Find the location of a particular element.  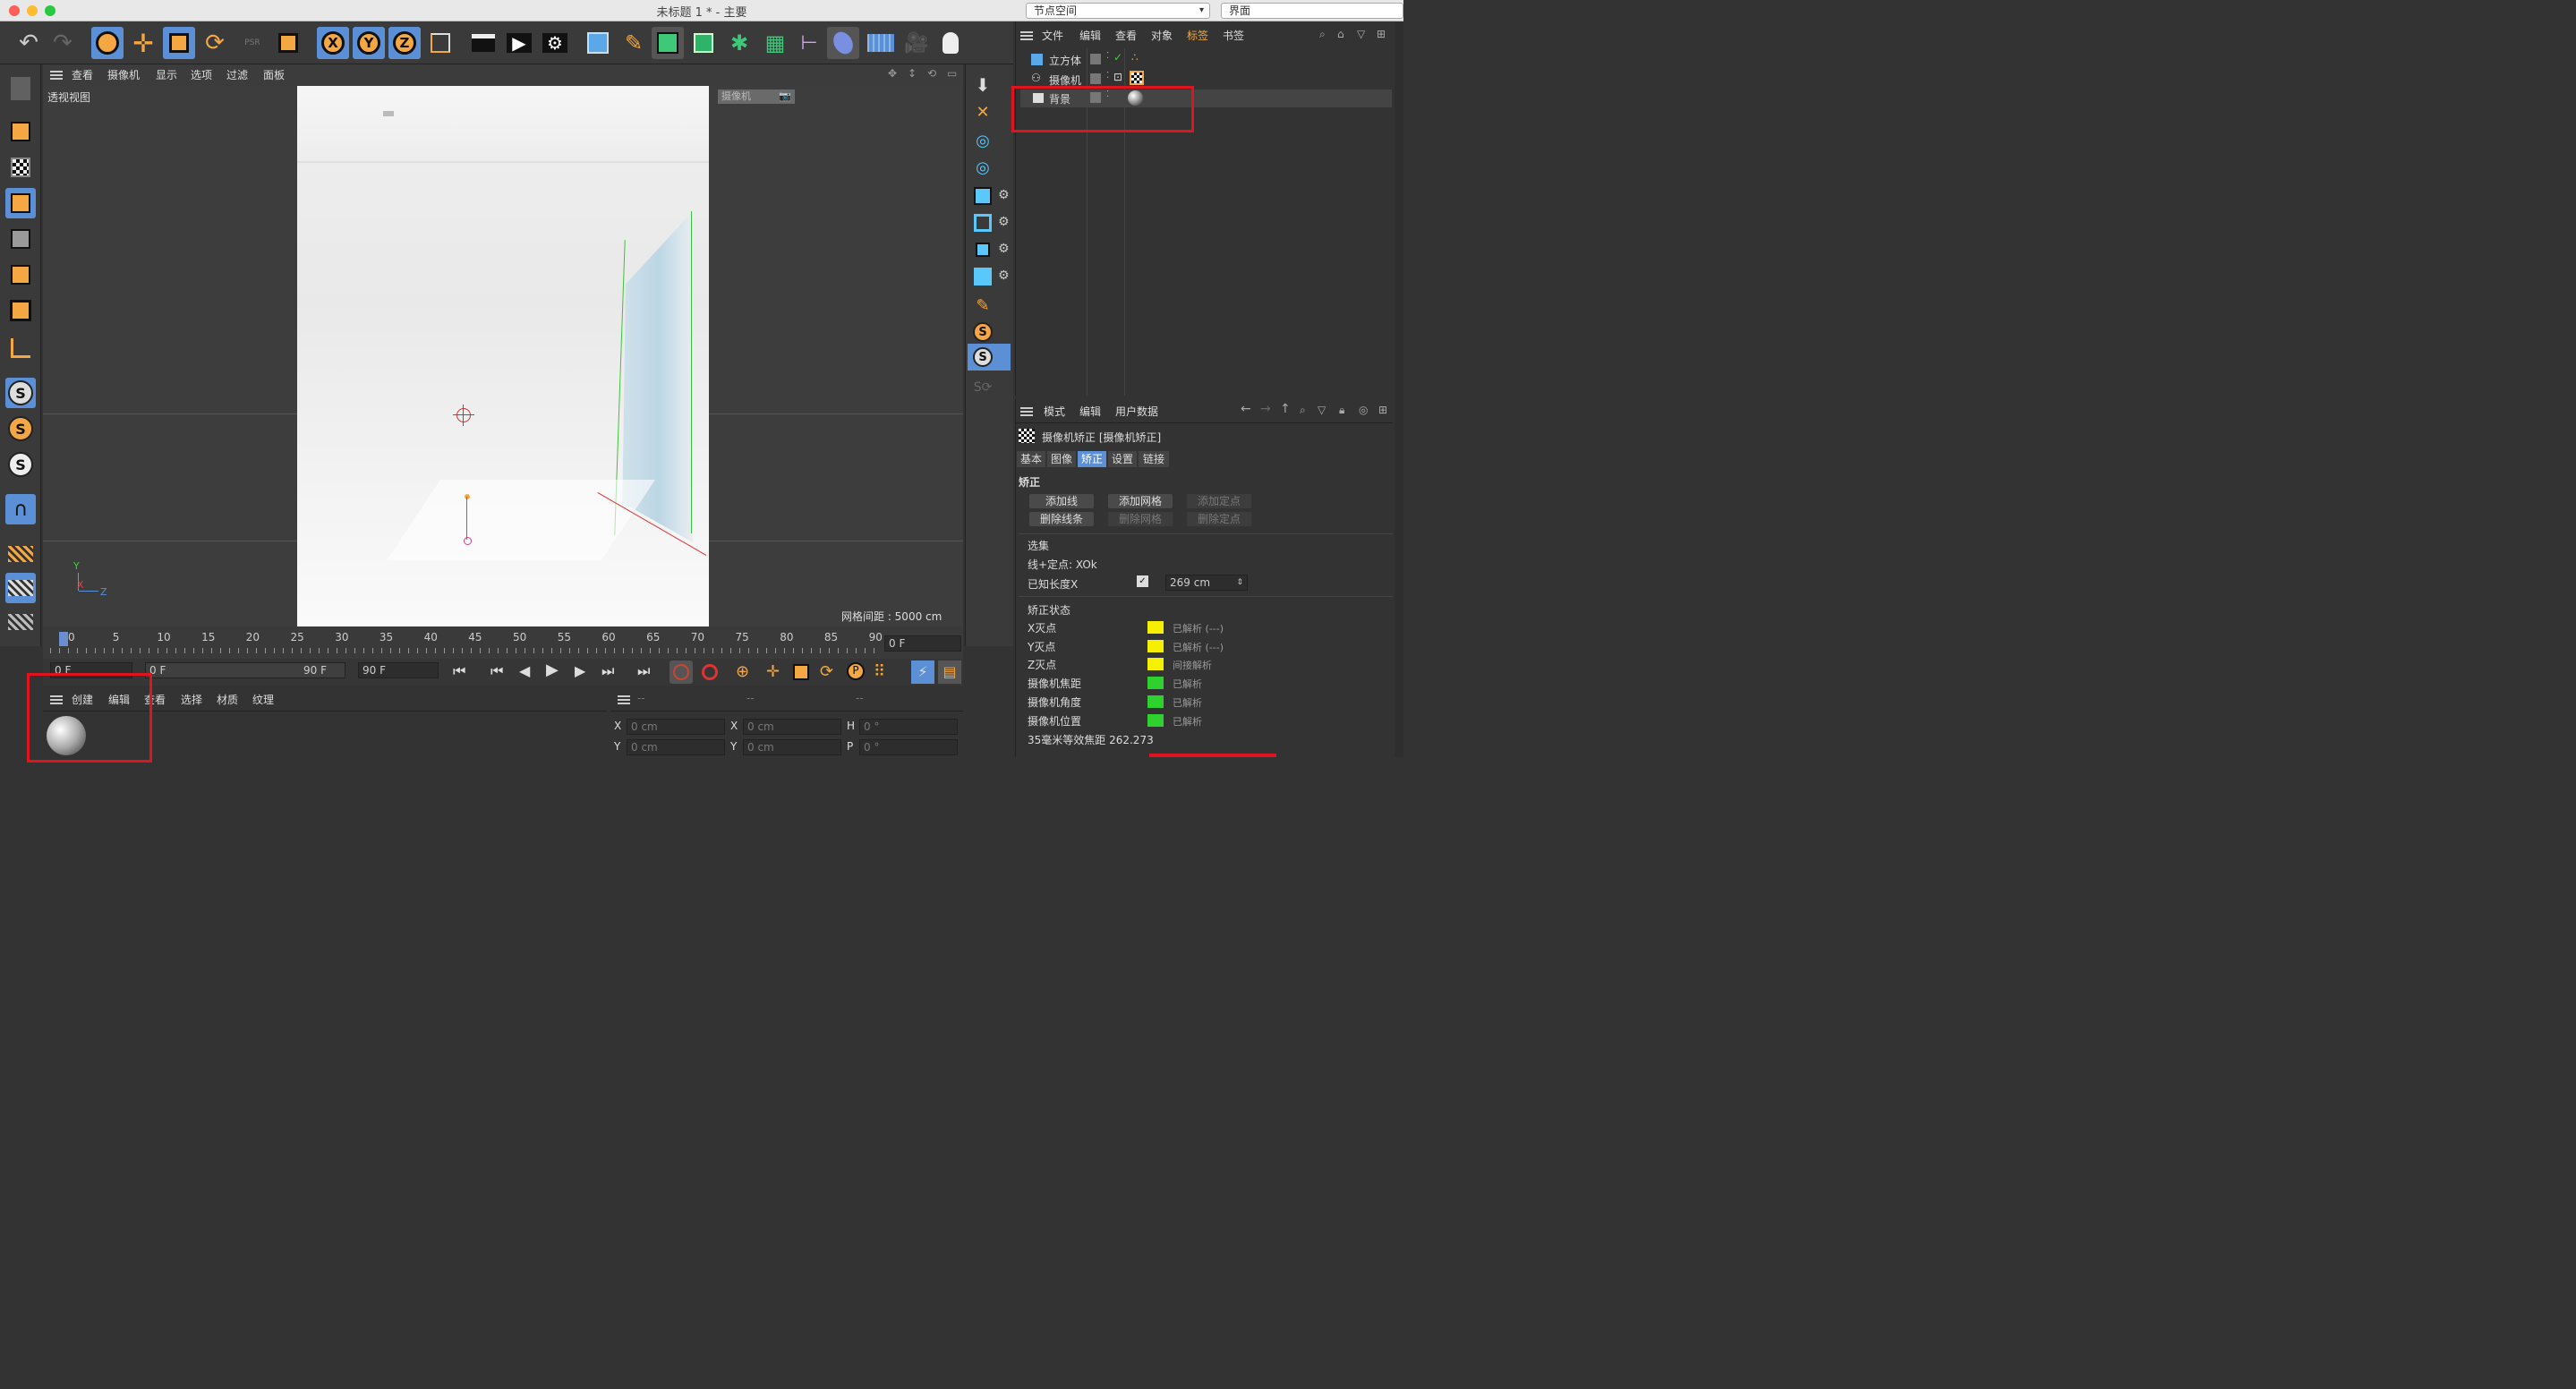

viewport-menu-options: 选项 is located at coordinates (201, 74).